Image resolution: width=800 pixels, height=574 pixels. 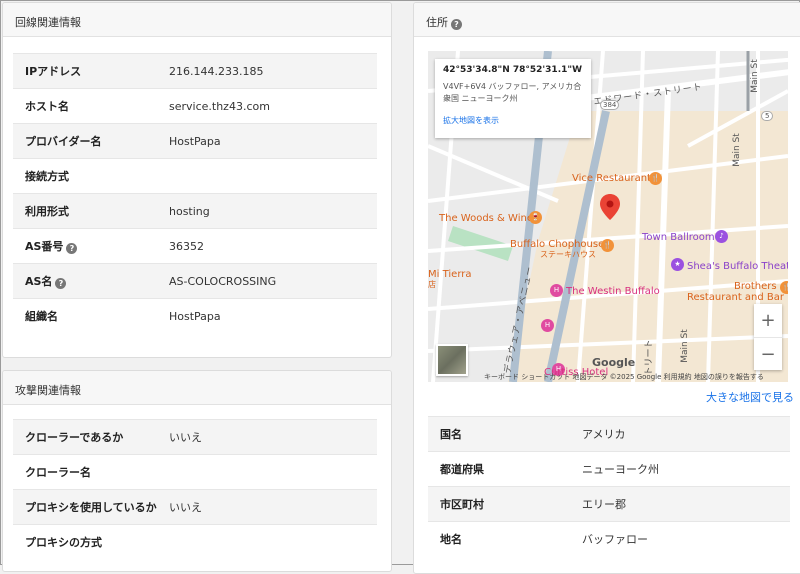 I want to click on table-row: 市区町村 エリー郡, so click(x=609, y=504).